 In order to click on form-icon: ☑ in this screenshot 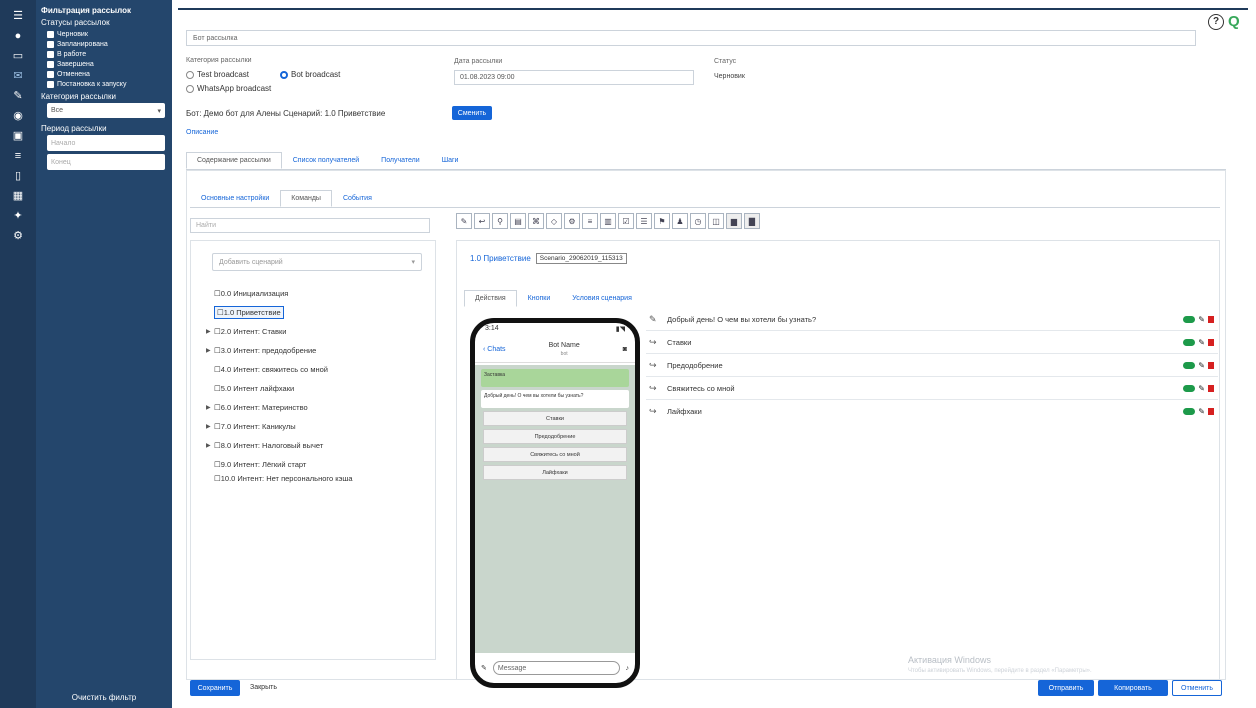, I will do `click(626, 221)`.